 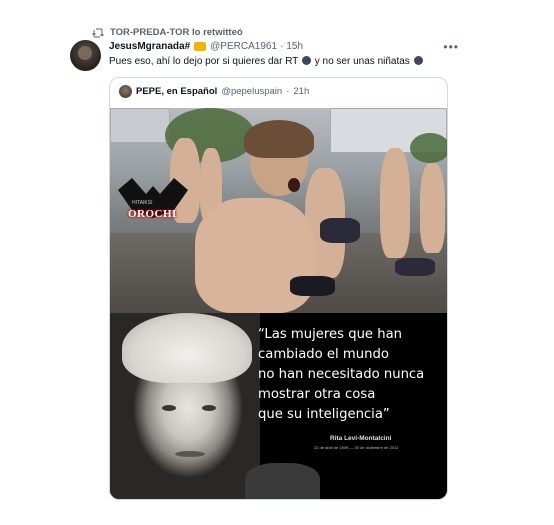 What do you see at coordinates (317, 394) in the screenshot?
I see `quote-line: mostrar otra cosa` at bounding box center [317, 394].